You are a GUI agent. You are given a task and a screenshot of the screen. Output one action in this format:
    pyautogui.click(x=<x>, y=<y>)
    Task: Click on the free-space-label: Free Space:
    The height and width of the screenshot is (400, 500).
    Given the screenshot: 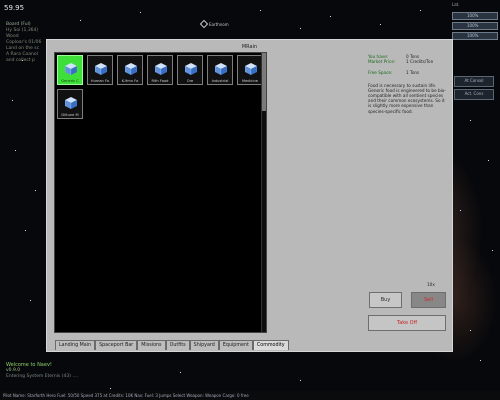 What is the action you would take?
    pyautogui.click(x=380, y=73)
    